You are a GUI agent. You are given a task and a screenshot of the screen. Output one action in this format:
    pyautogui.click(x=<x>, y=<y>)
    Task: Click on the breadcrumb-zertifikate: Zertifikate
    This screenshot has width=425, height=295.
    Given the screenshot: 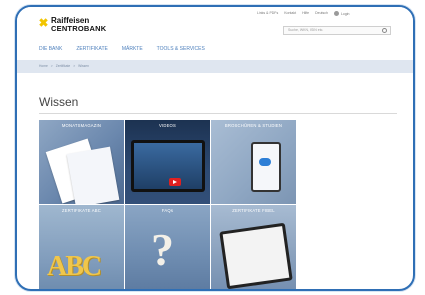 What is the action you would take?
    pyautogui.click(x=63, y=66)
    